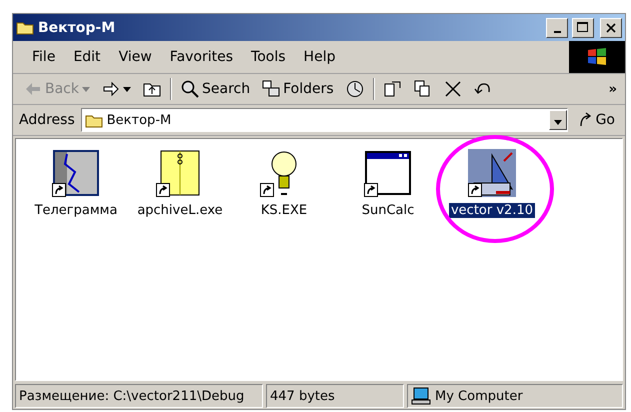 This screenshot has height=412, width=631. I want to click on folders-button: Folders, so click(298, 89).